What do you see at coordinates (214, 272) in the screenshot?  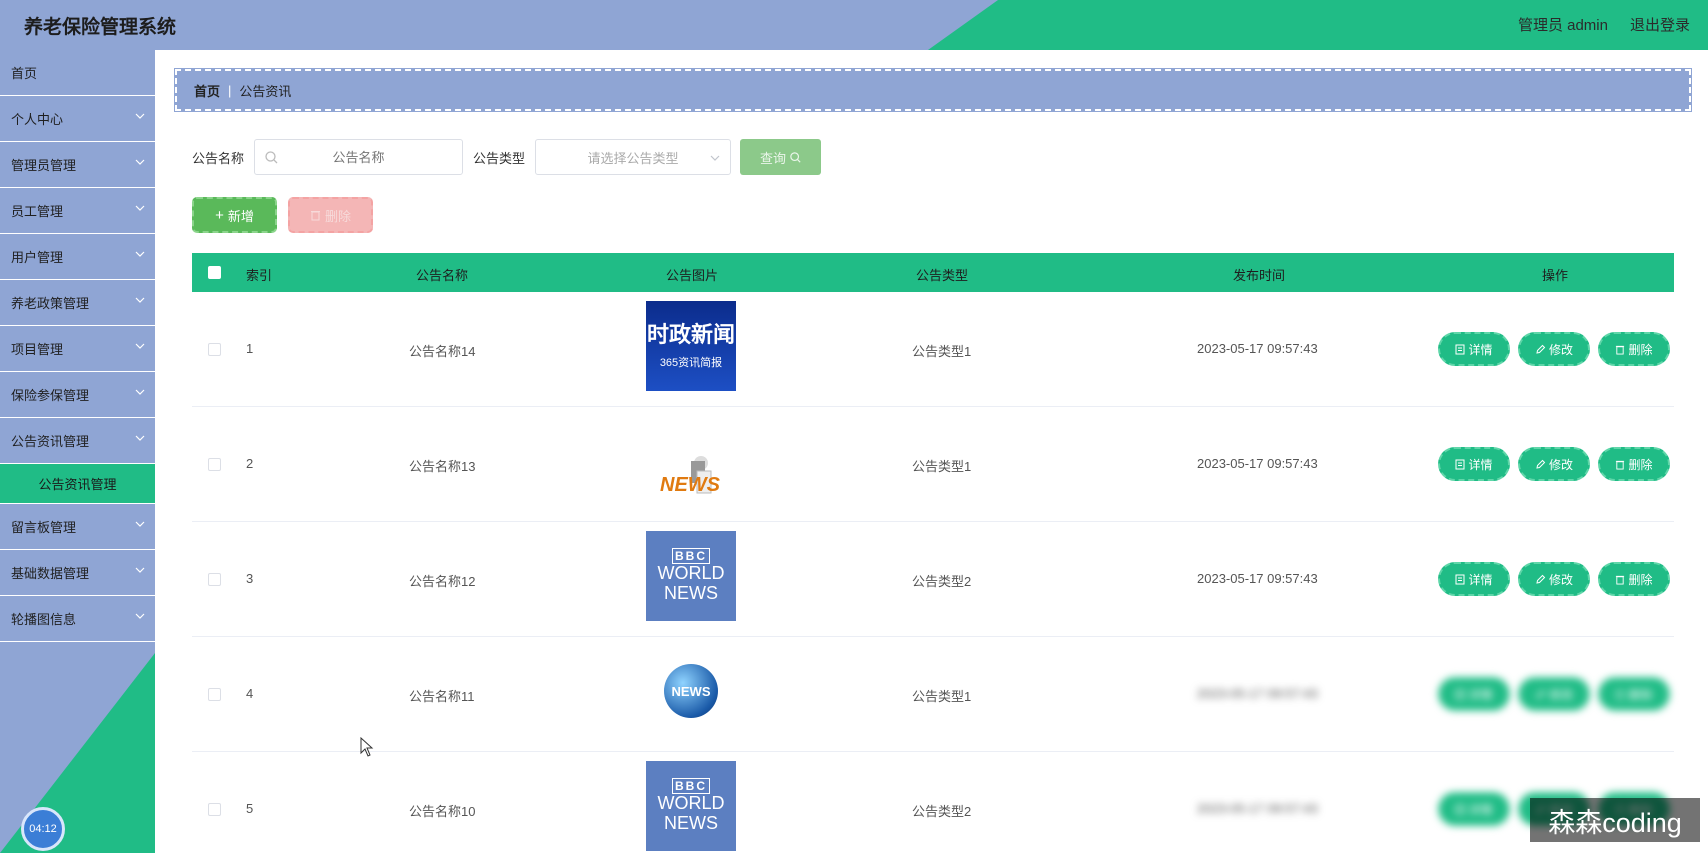 I see `select-all-checkbox` at bounding box center [214, 272].